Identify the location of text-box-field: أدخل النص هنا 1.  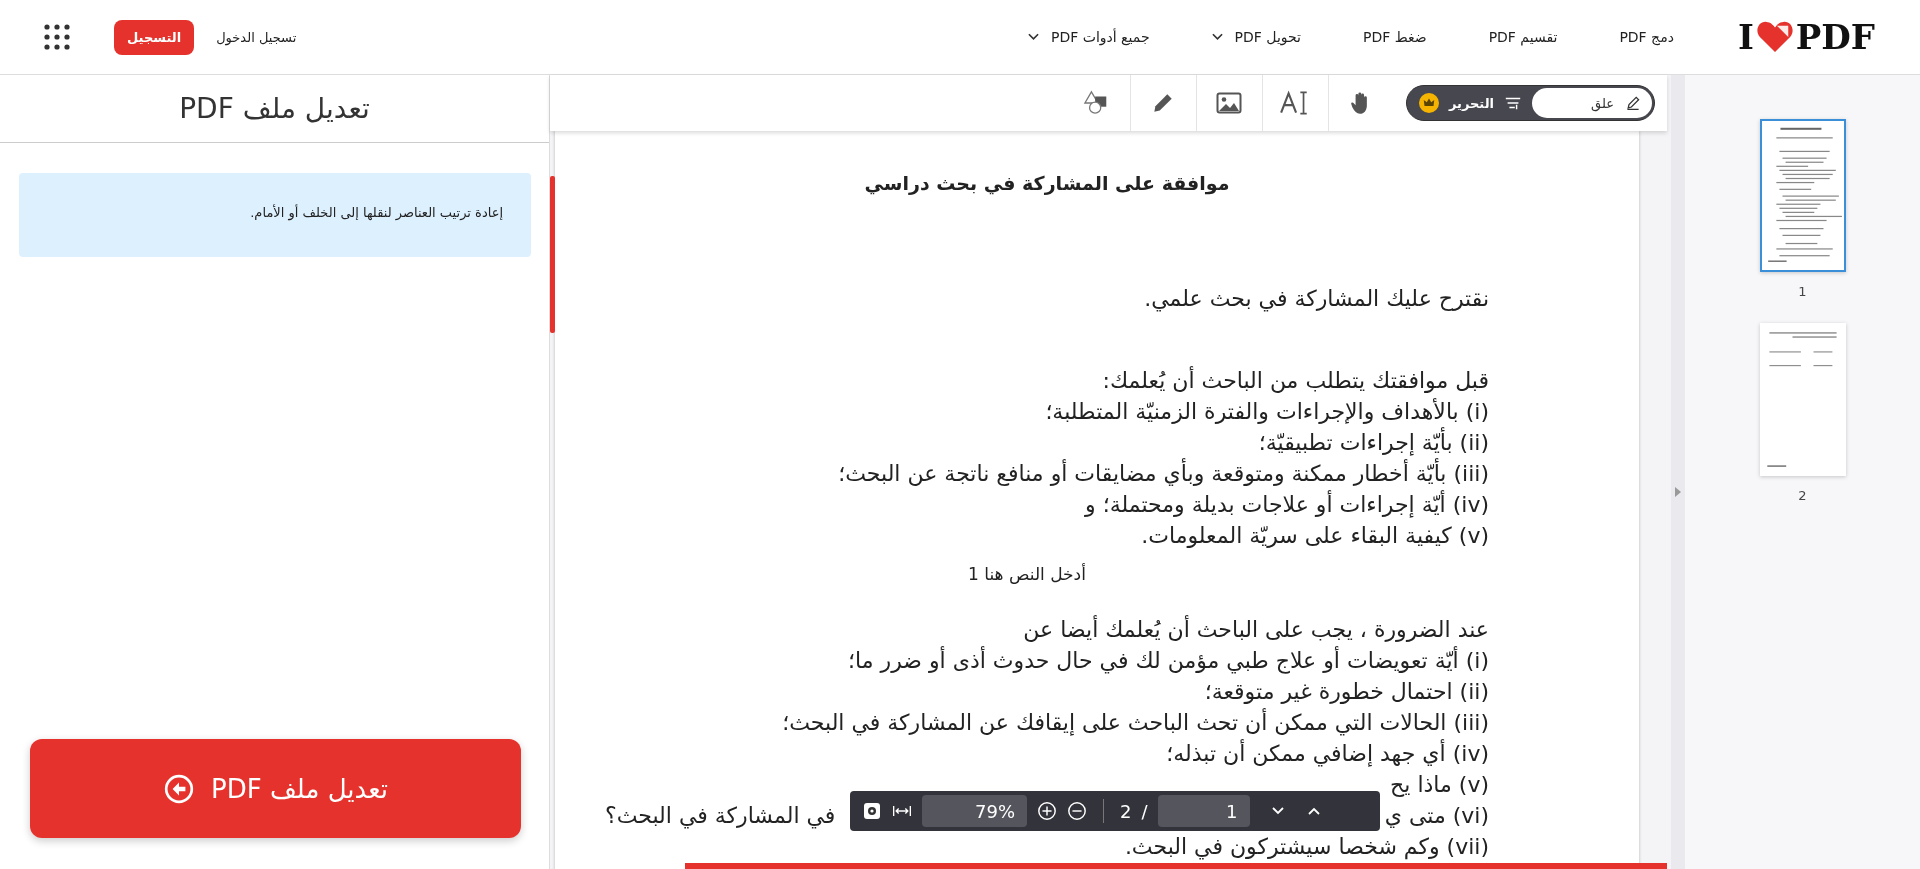
(1027, 574).